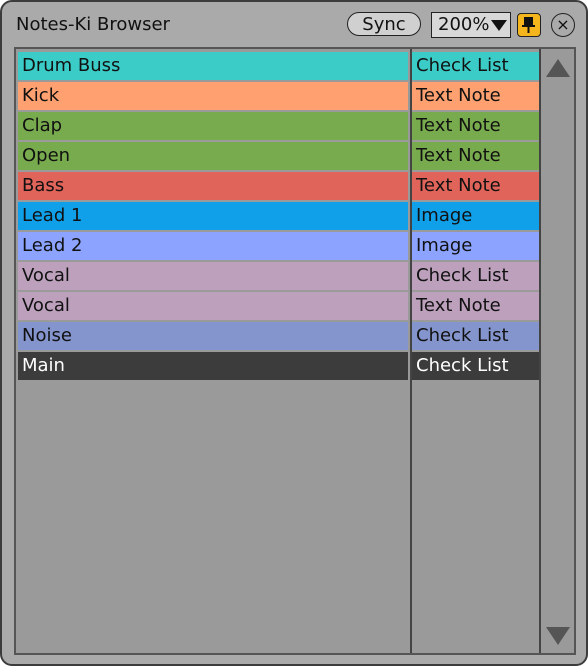 This screenshot has height=666, width=588. I want to click on list-item: Open Text Note, so click(278, 156).